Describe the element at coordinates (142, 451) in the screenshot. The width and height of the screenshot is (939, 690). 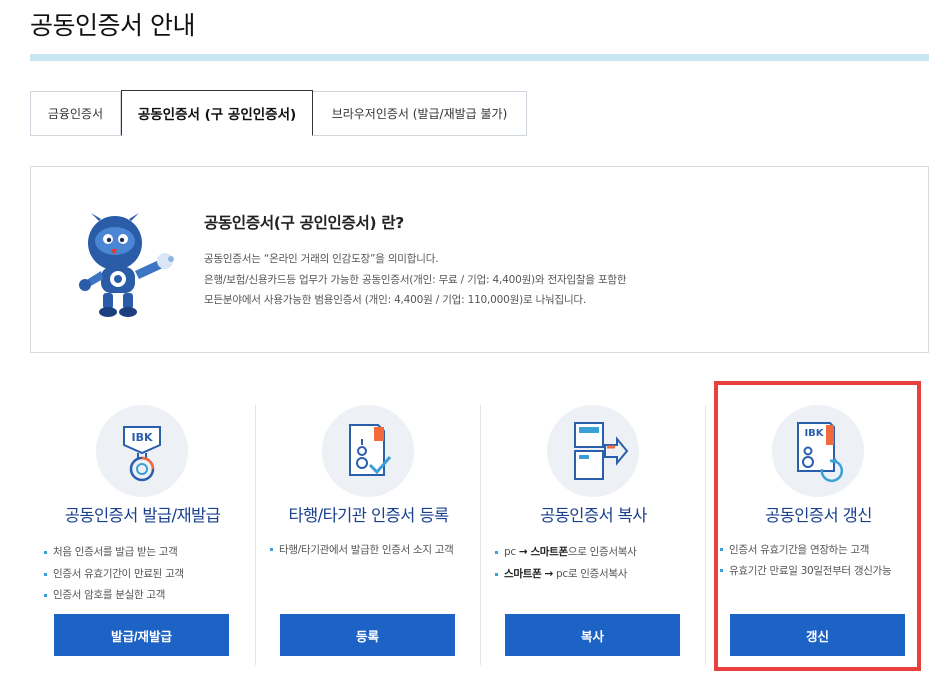
I see `certificate-badge-icon: IBK` at that location.